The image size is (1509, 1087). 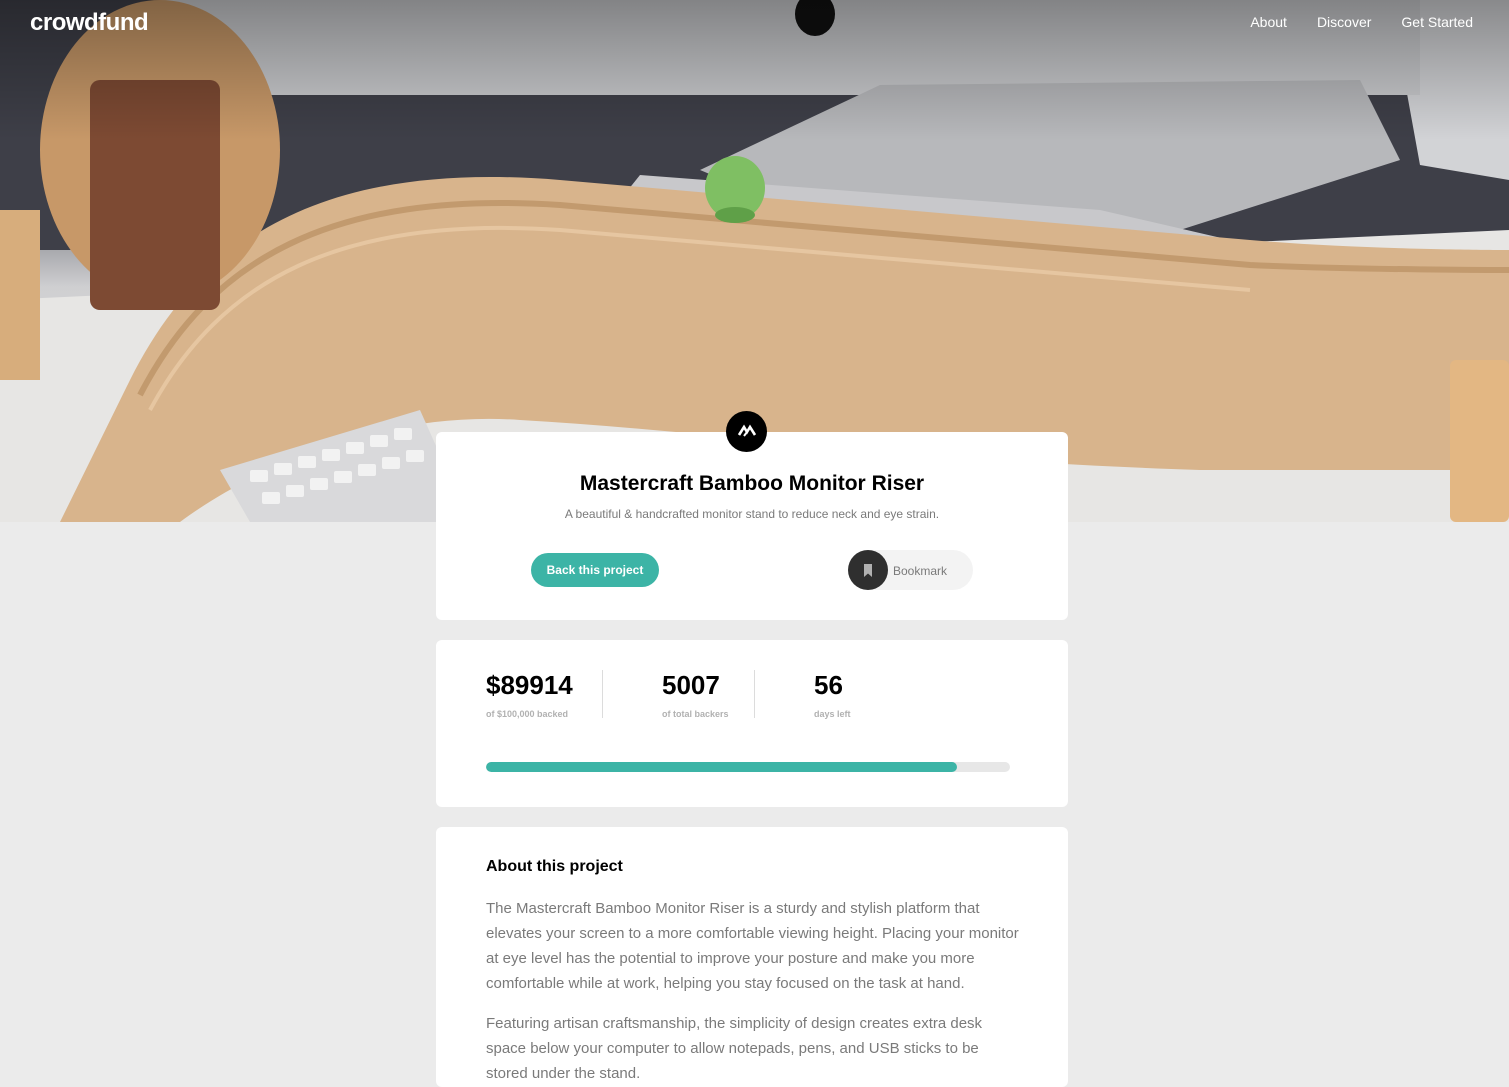 I want to click on about-heading: About this project, so click(x=554, y=866).